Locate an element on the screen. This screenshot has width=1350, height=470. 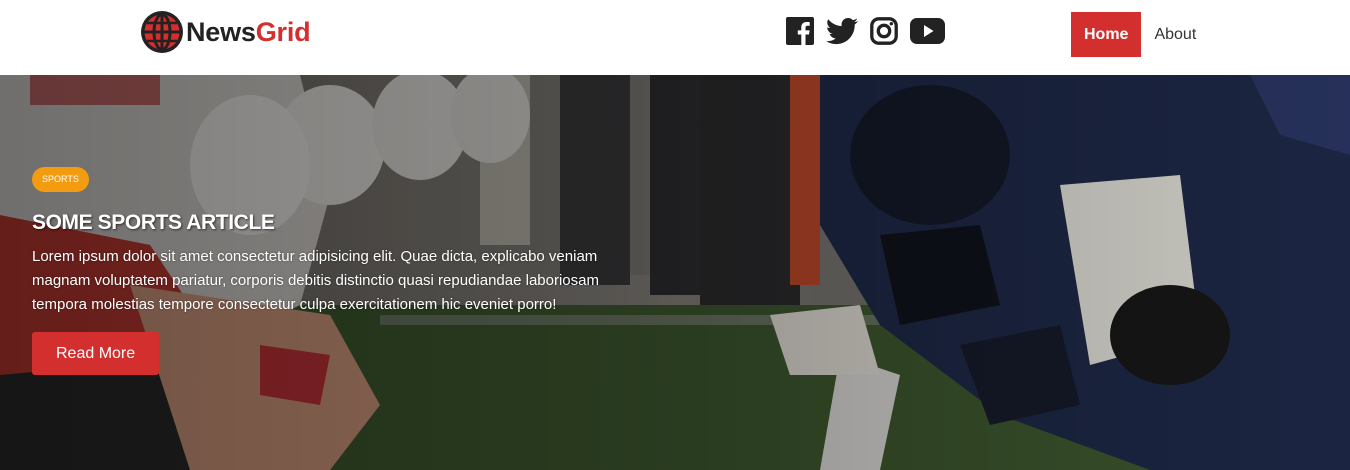
instagram-link is located at coordinates (884, 31).